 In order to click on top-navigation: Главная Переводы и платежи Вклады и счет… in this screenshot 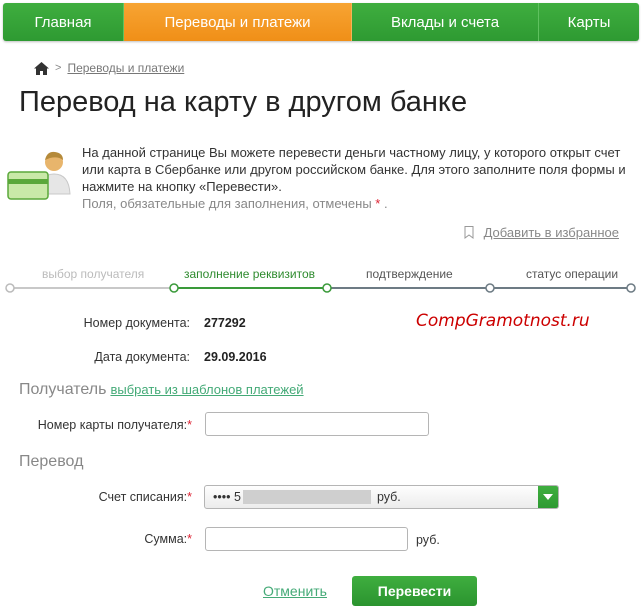, I will do `click(321, 22)`.